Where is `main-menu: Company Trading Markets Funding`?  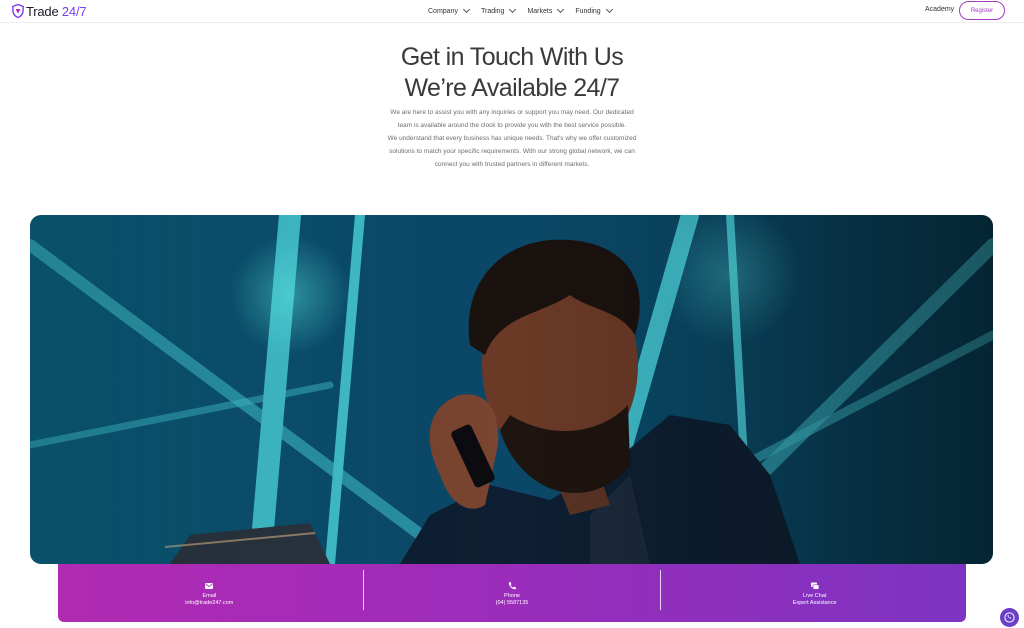 main-menu: Company Trading Markets Funding is located at coordinates (520, 11).